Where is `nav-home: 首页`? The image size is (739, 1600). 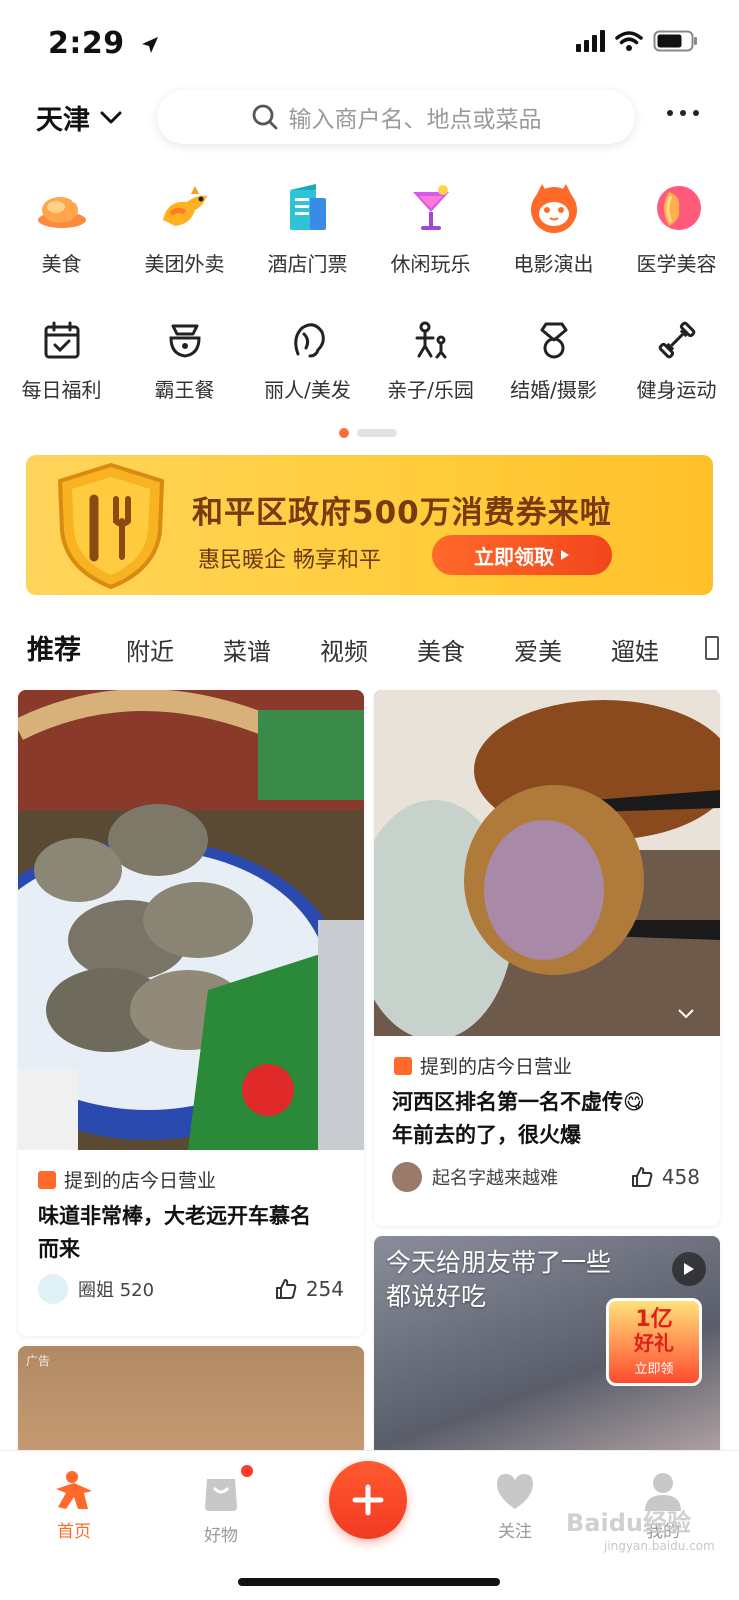
nav-home: 首页 is located at coordinates (74, 1505).